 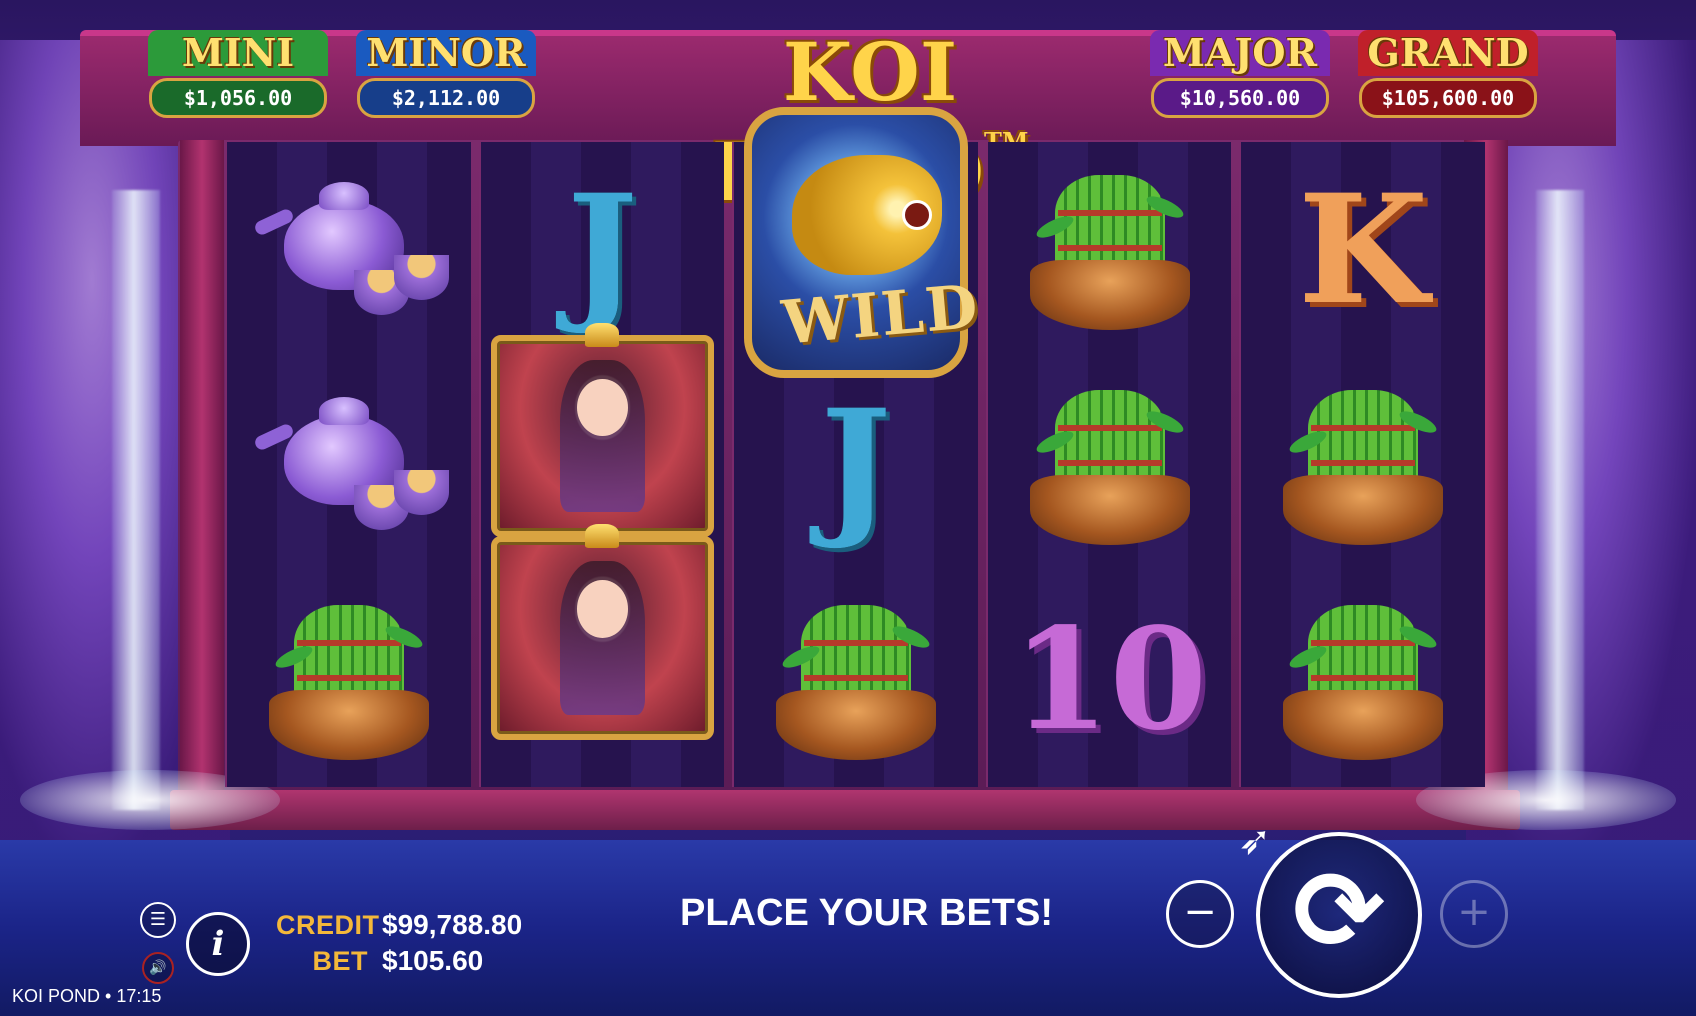 I want to click on jackpot-minor: MINOR $2,112.00, so click(x=446, y=74).